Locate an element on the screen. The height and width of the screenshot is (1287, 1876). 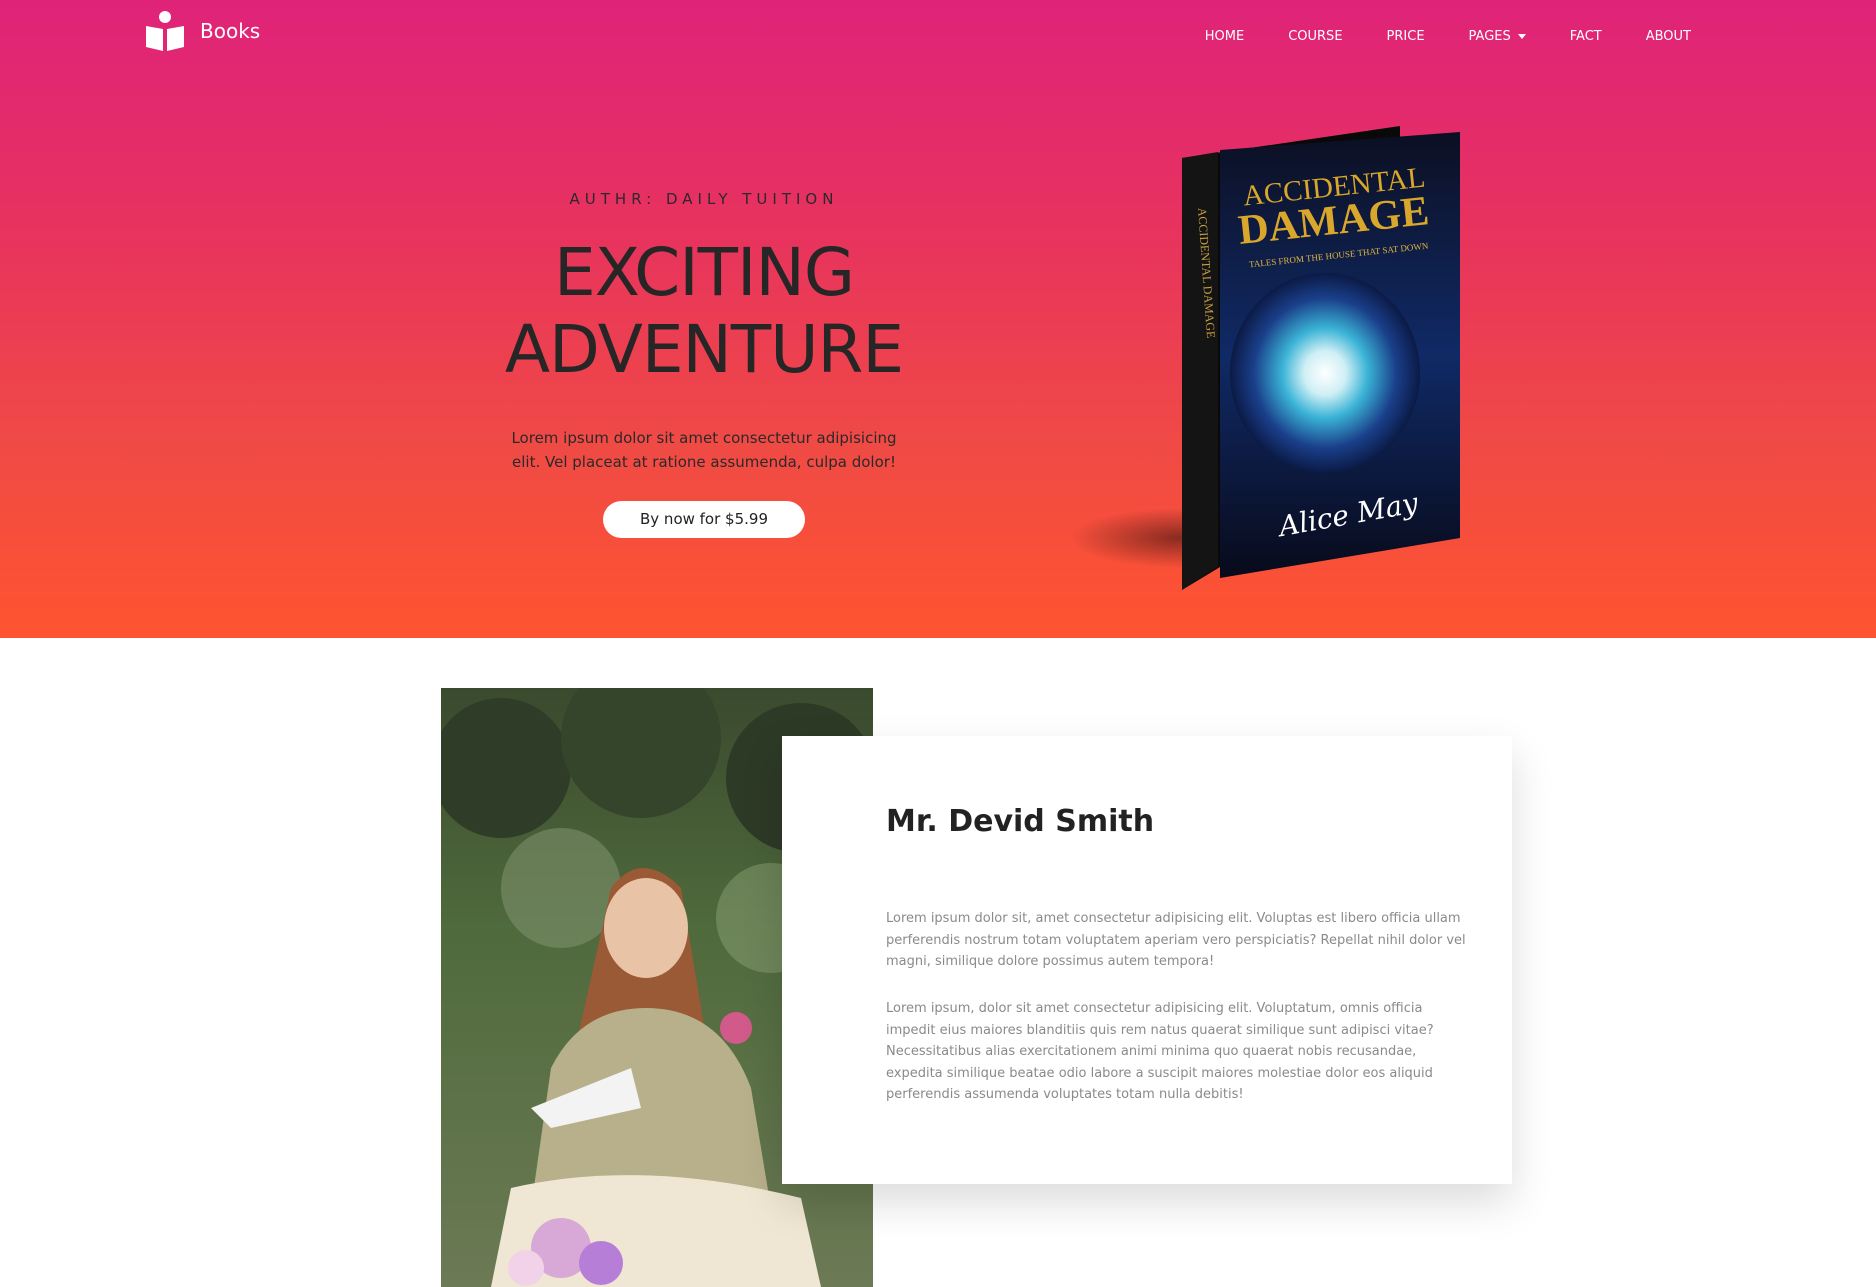
nav-home: HOME is located at coordinates (1224, 36).